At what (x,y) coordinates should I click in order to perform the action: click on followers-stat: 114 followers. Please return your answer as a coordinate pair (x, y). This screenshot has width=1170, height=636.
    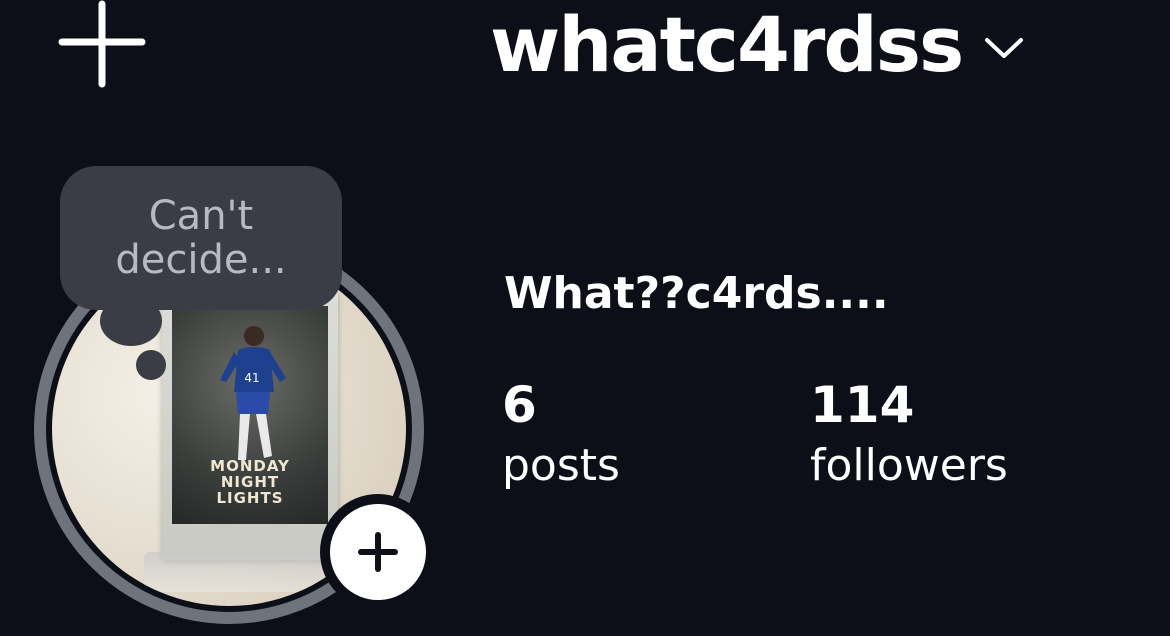
    Looking at the image, I should click on (909, 434).